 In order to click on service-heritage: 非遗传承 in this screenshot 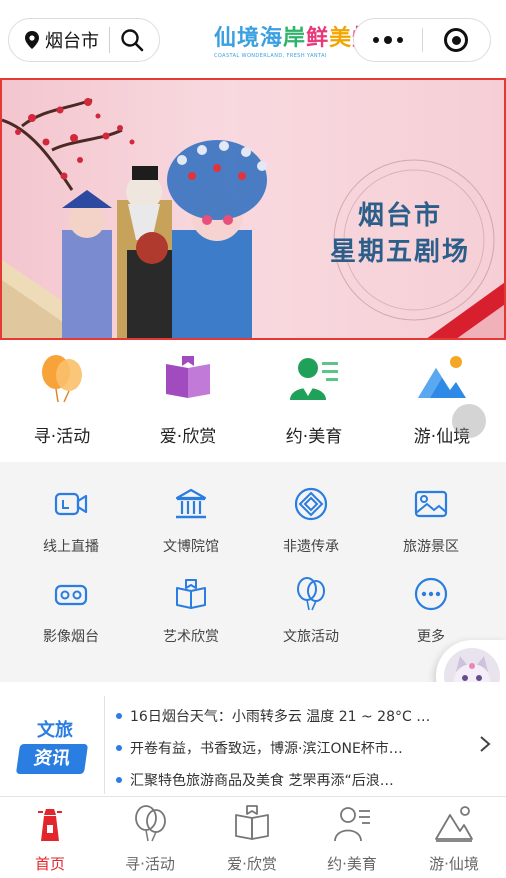, I will do `click(311, 521)`.